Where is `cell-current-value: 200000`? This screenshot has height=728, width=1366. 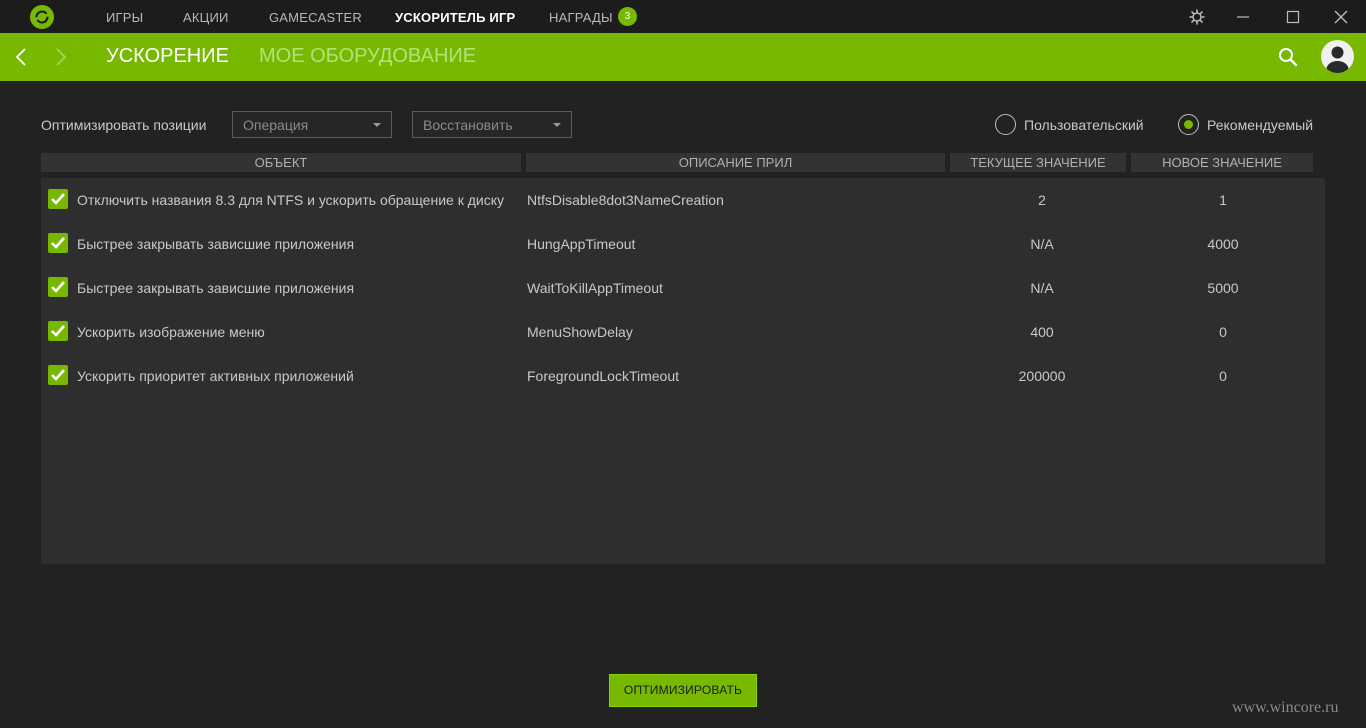 cell-current-value: 200000 is located at coordinates (1042, 376).